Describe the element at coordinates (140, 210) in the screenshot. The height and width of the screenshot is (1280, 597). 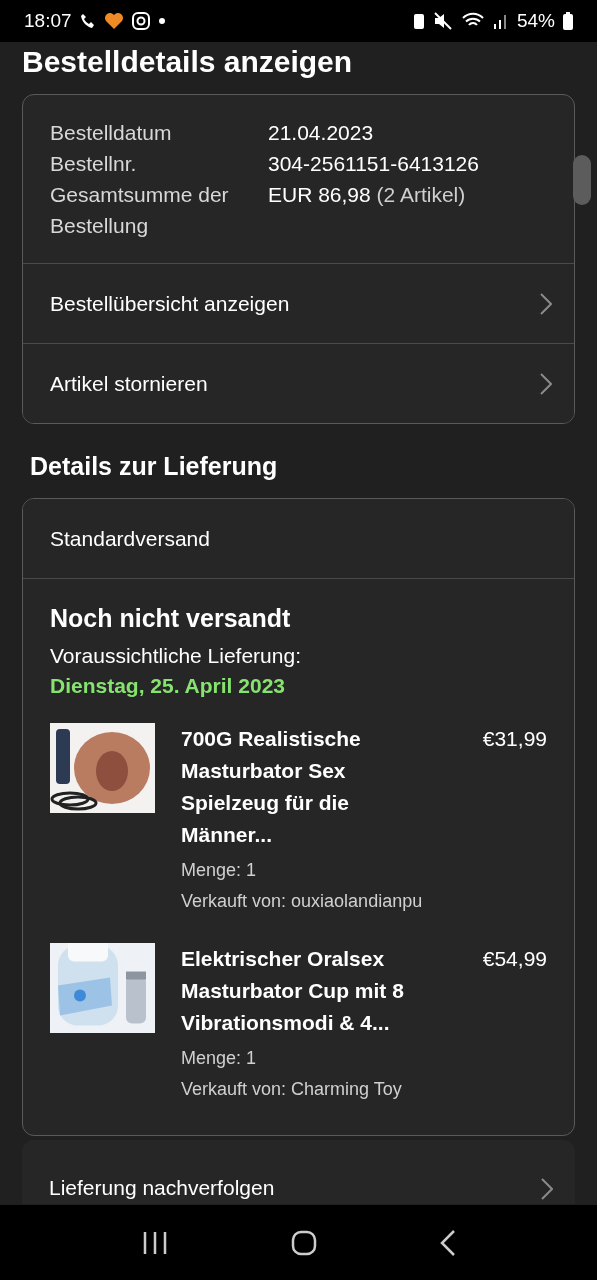
I see `info-label: Gesamtsumme der Bestellung` at that location.